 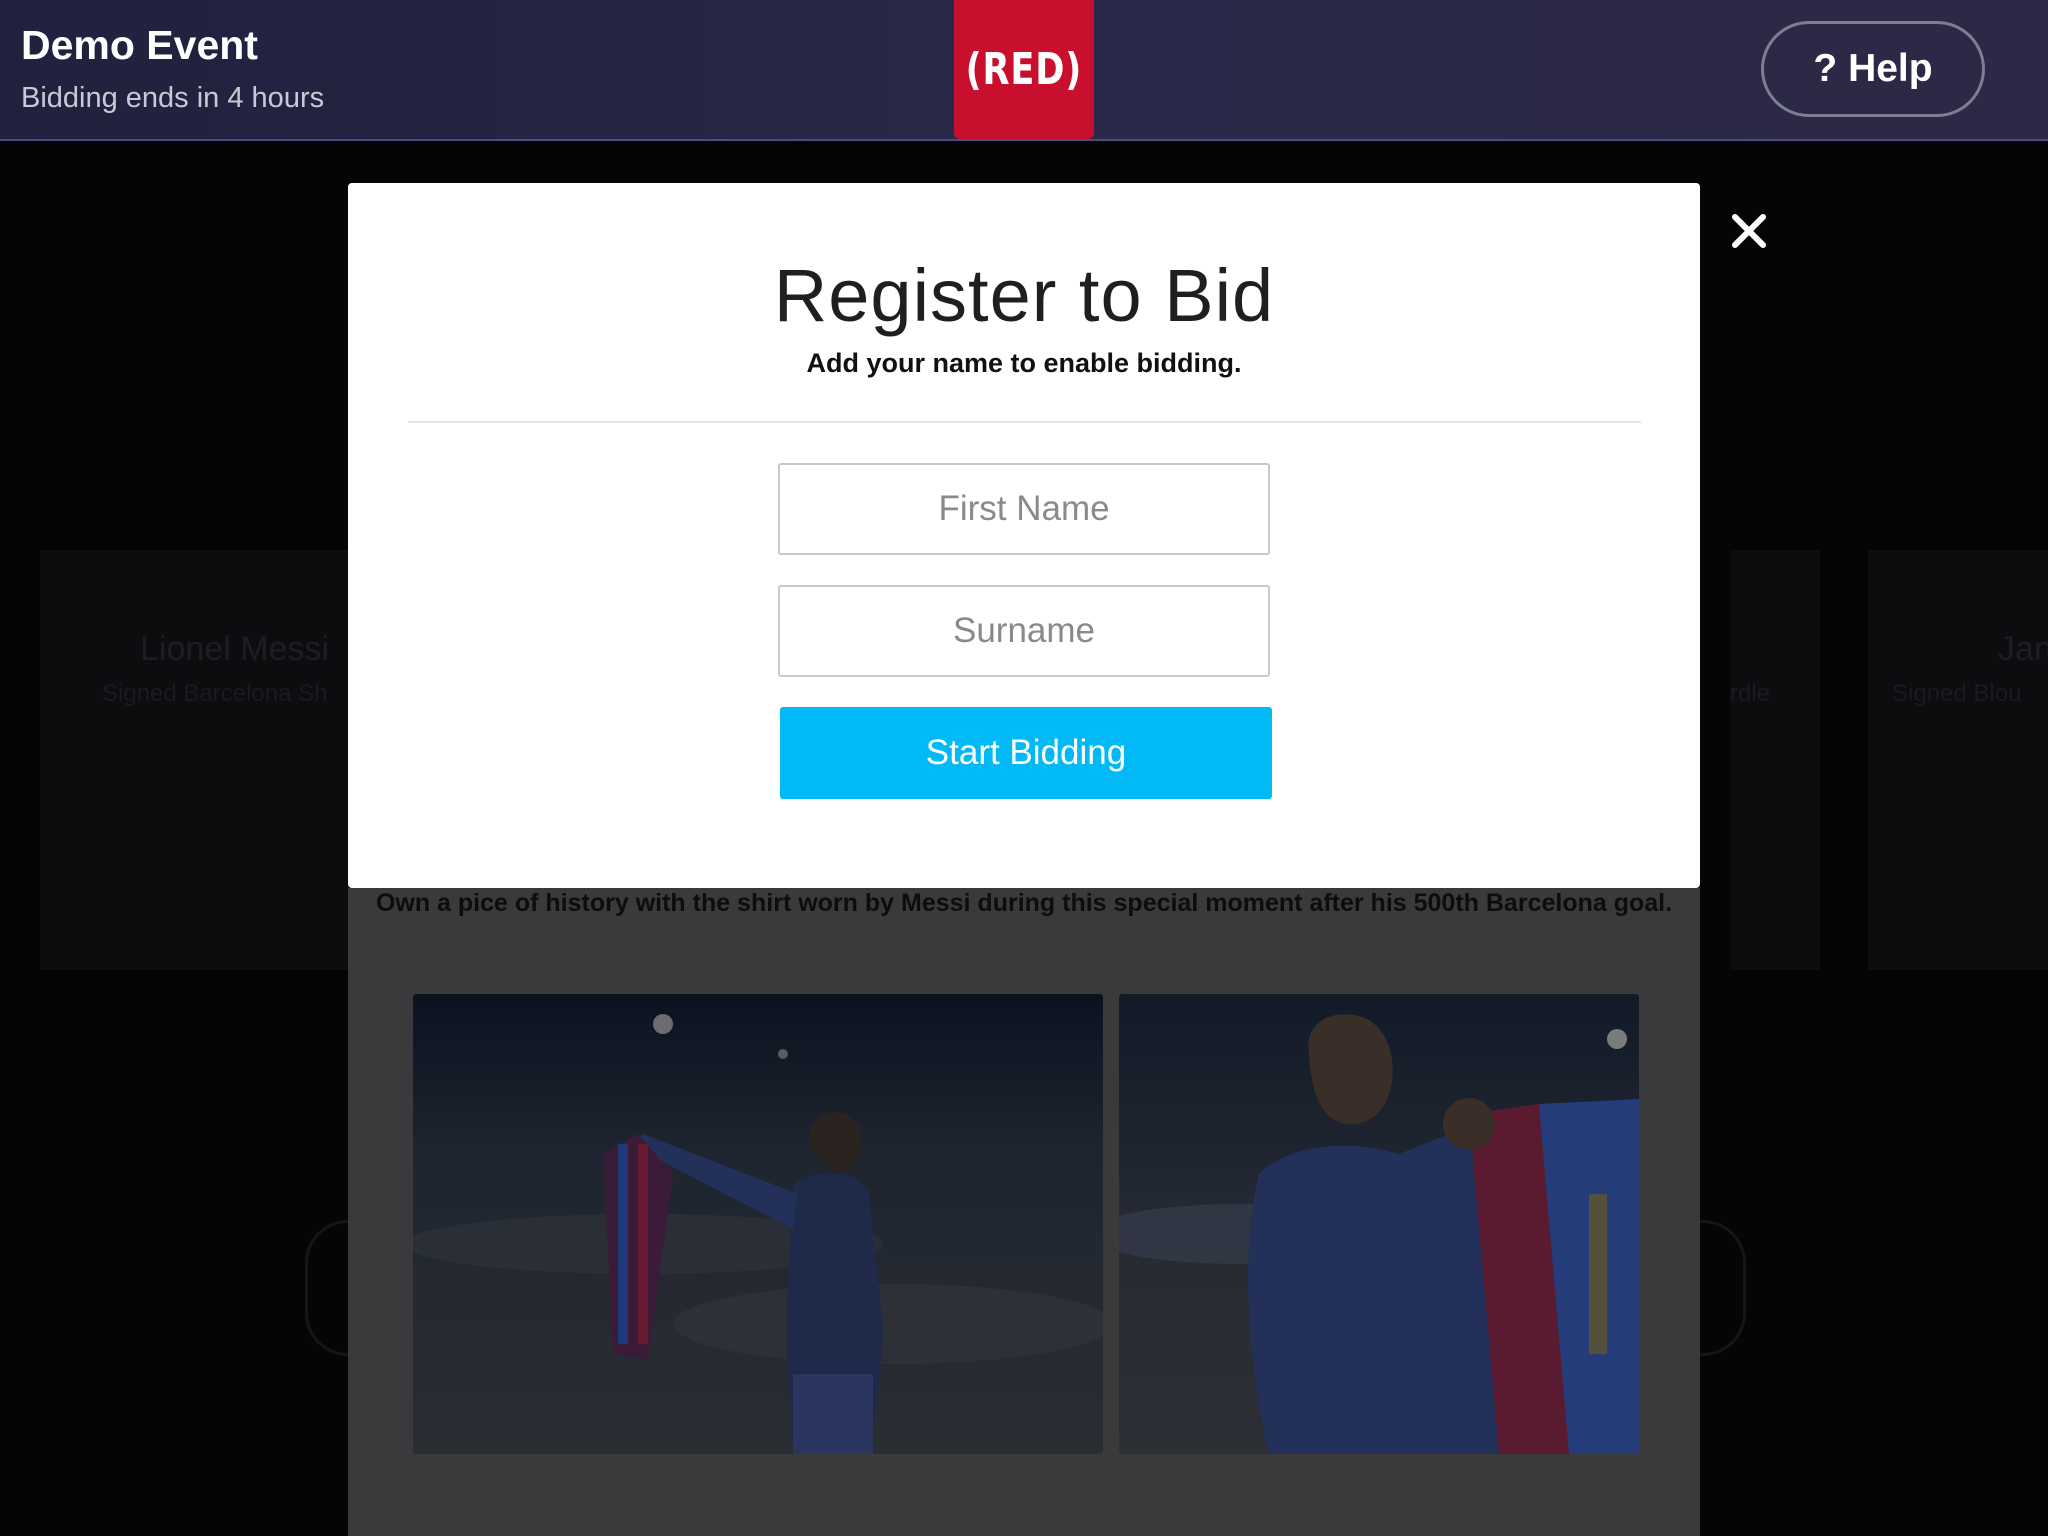 I want to click on event-title: Demo Event, so click(x=139, y=45).